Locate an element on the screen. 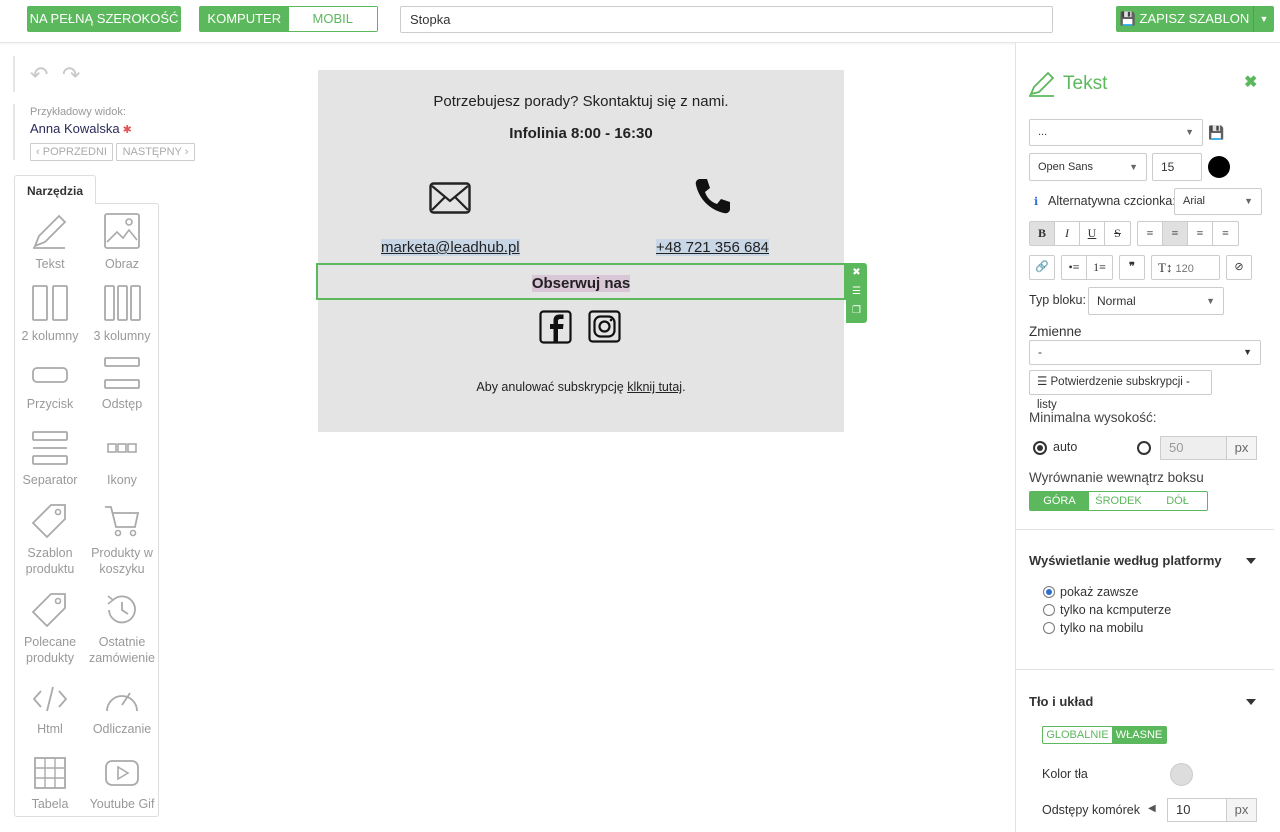  tool-recommended-products: Polecane produkty is located at coordinates (50, 629).